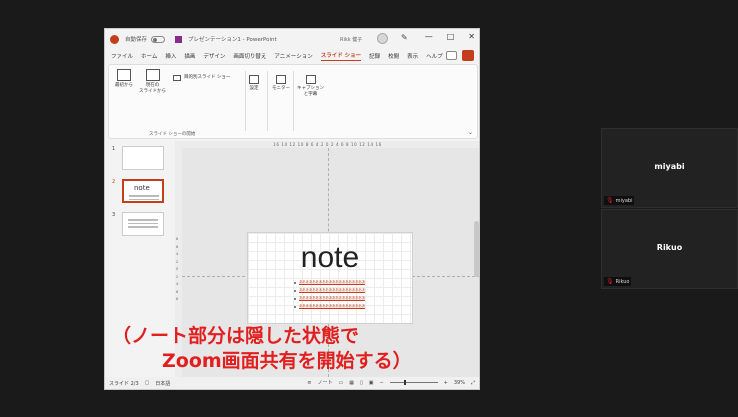  Describe the element at coordinates (189, 56) in the screenshot. I see `tab-draw: 描画` at that location.